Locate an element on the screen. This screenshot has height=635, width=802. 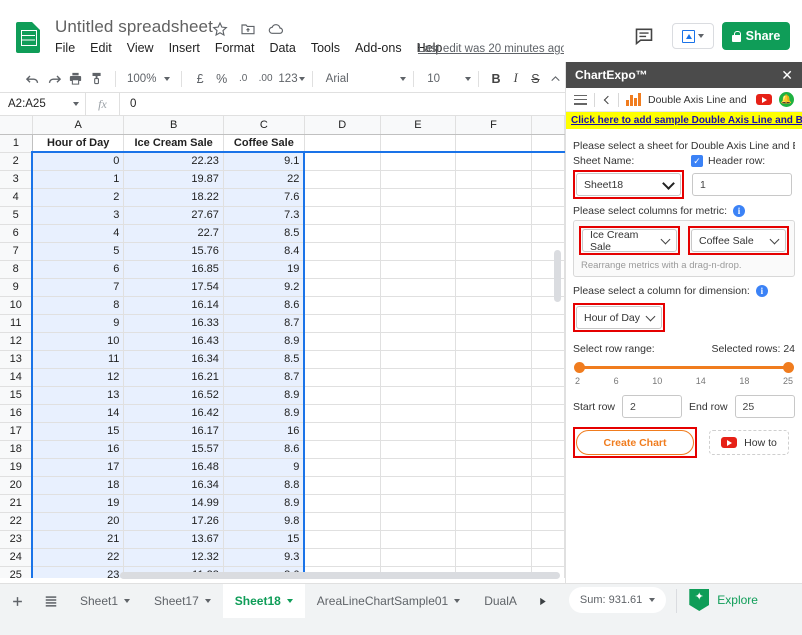
cell-f18 is located at coordinates (493, 449).